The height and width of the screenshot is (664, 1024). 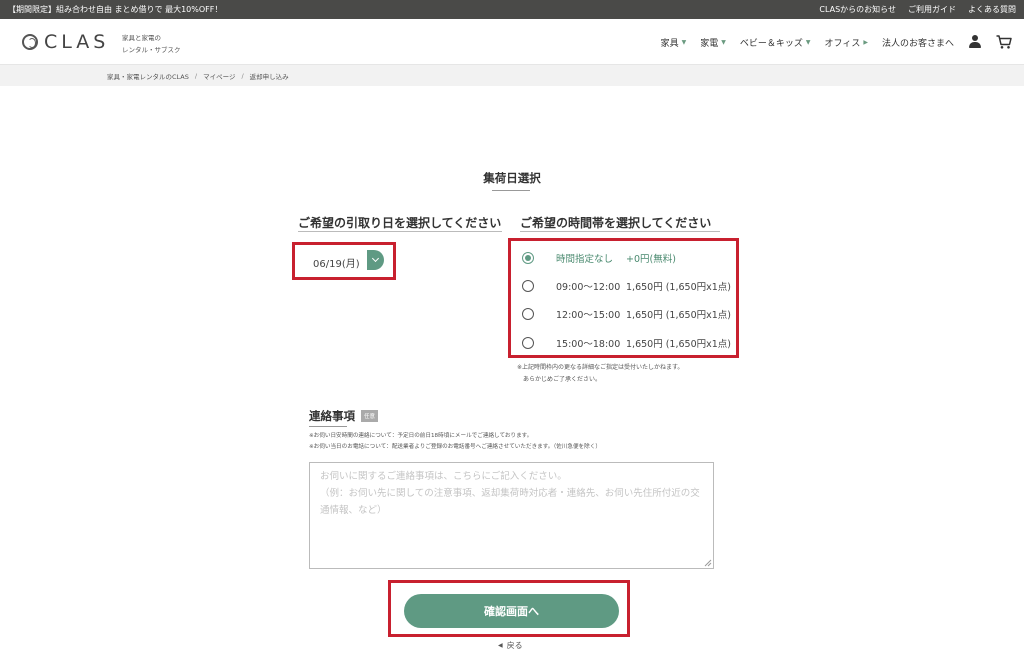 What do you see at coordinates (400, 231) in the screenshot?
I see `date-heading-divider` at bounding box center [400, 231].